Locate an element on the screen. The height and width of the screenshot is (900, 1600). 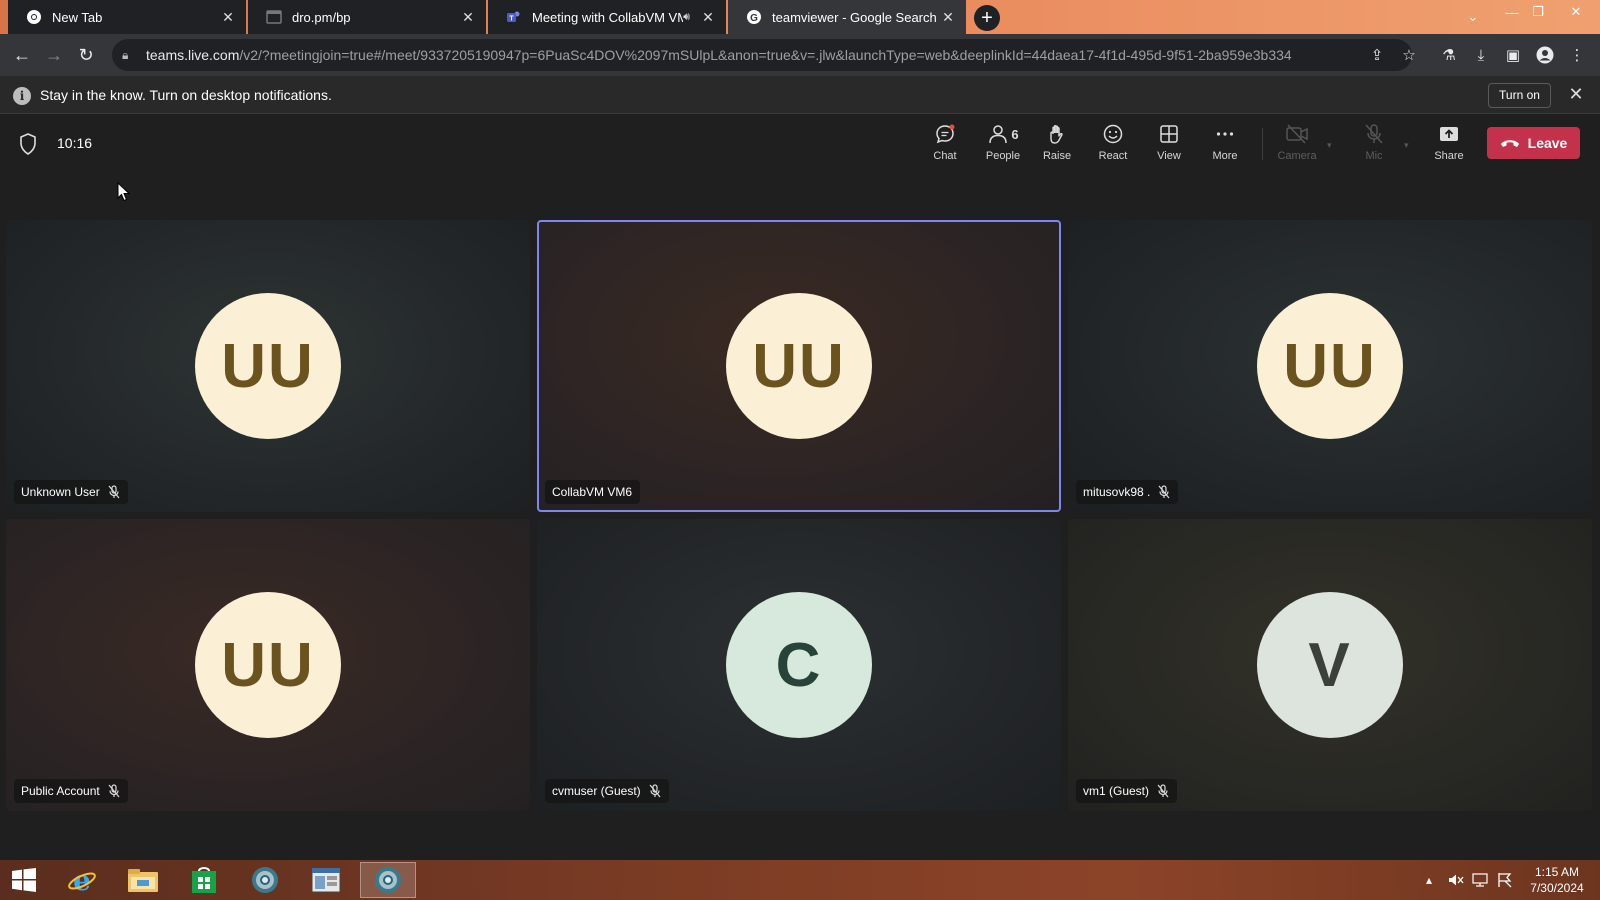
bookmark-star-icon: ☆ is located at coordinates (1409, 55).